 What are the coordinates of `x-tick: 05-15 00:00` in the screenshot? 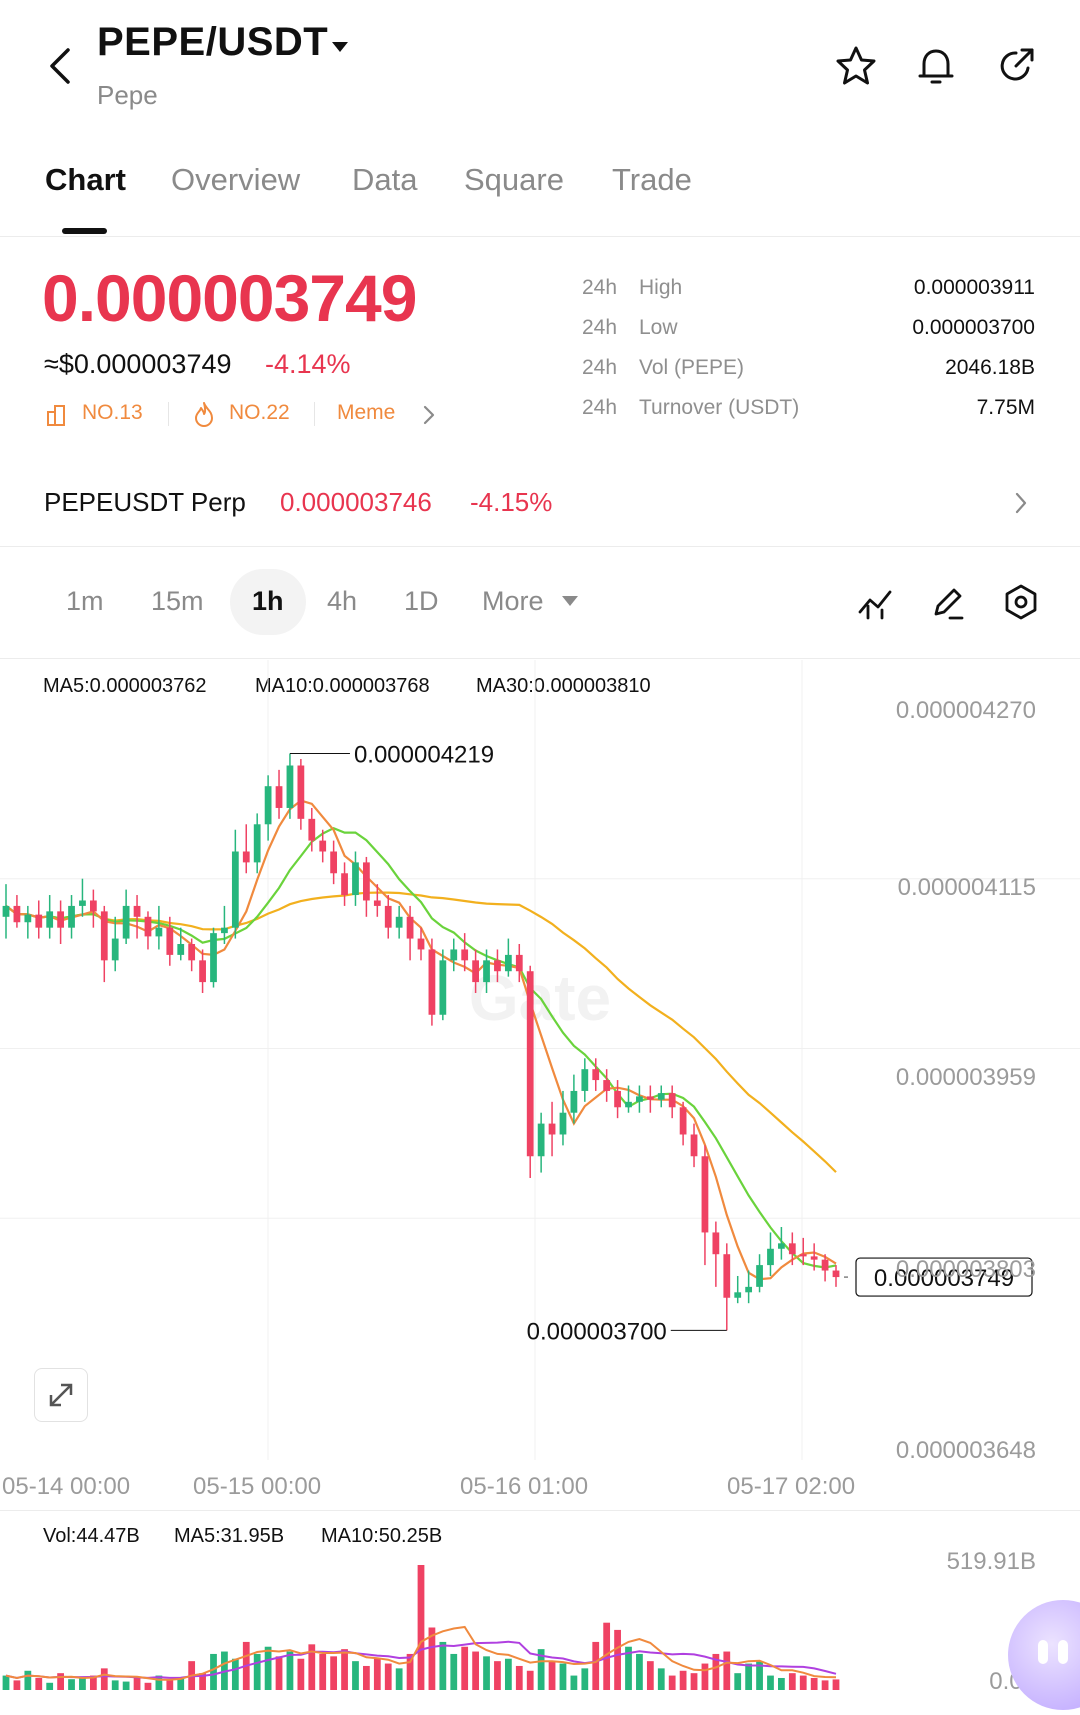 It's located at (257, 1486).